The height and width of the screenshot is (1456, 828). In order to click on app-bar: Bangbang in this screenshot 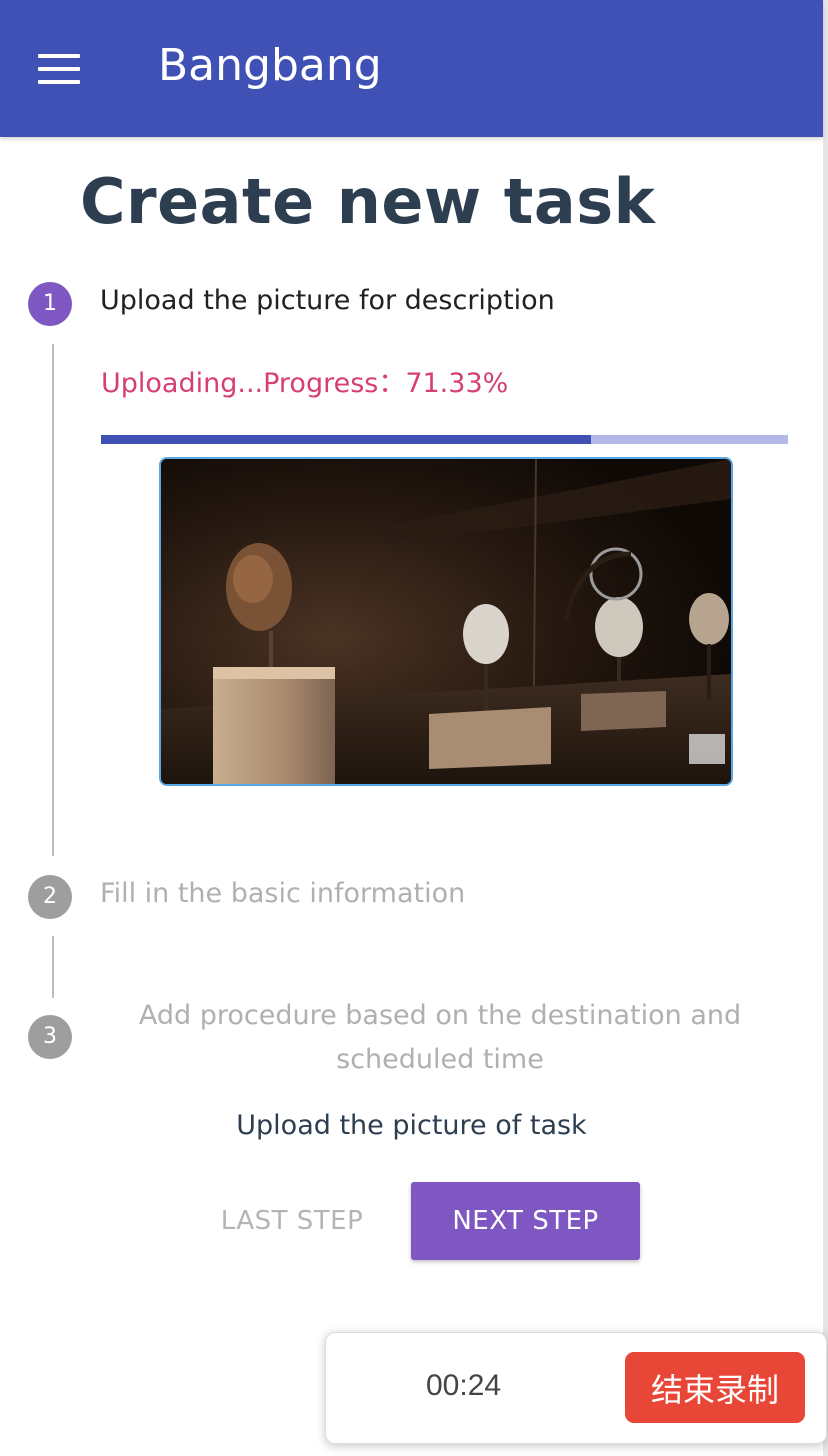, I will do `click(411, 68)`.